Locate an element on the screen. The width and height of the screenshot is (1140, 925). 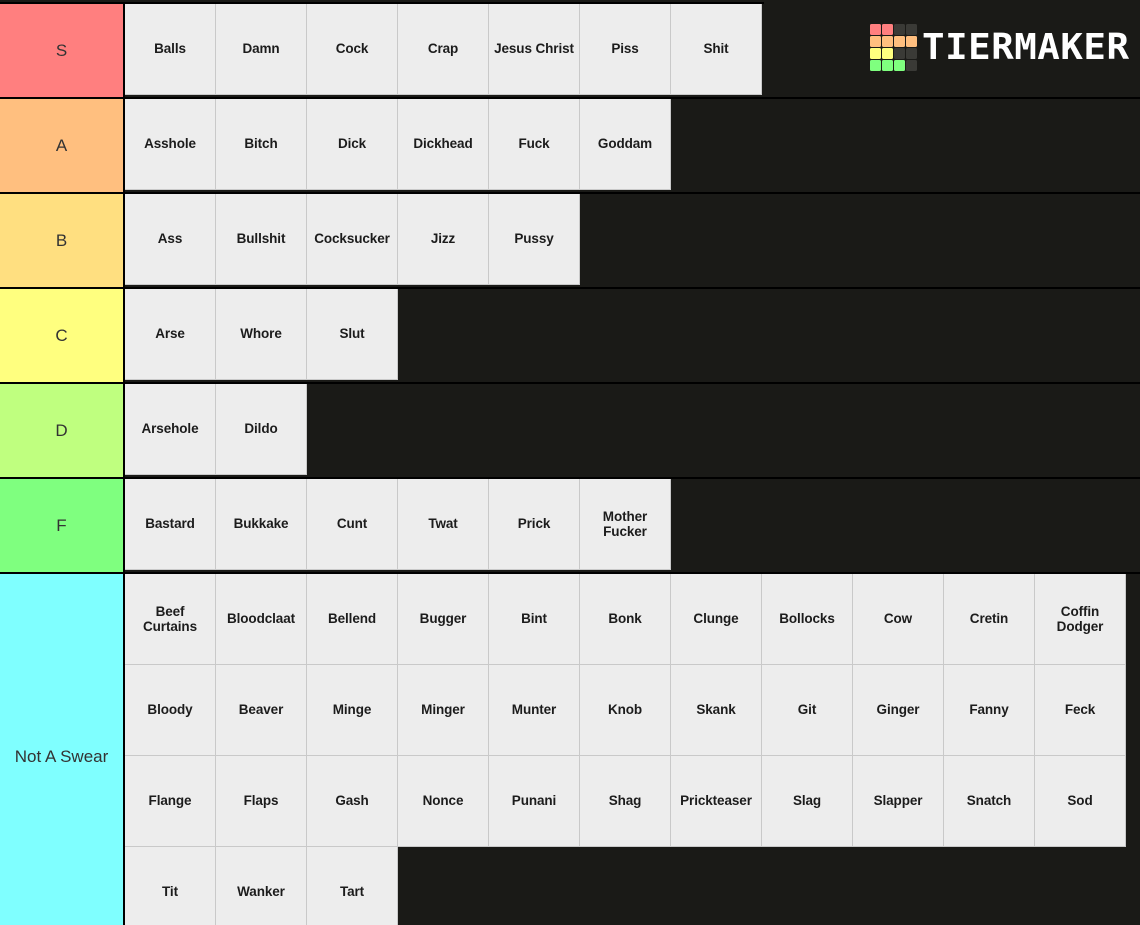
tier-item: Bugger is located at coordinates (443, 619).